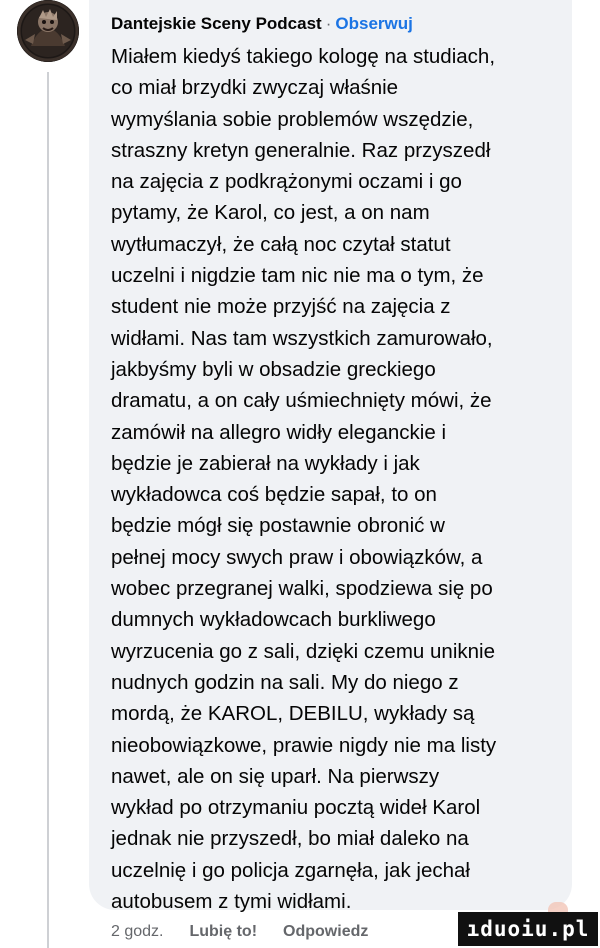 This screenshot has width=600, height=948. I want to click on comment-header: Dantejskie Sceny Podcast · Obserwuj, so click(262, 24).